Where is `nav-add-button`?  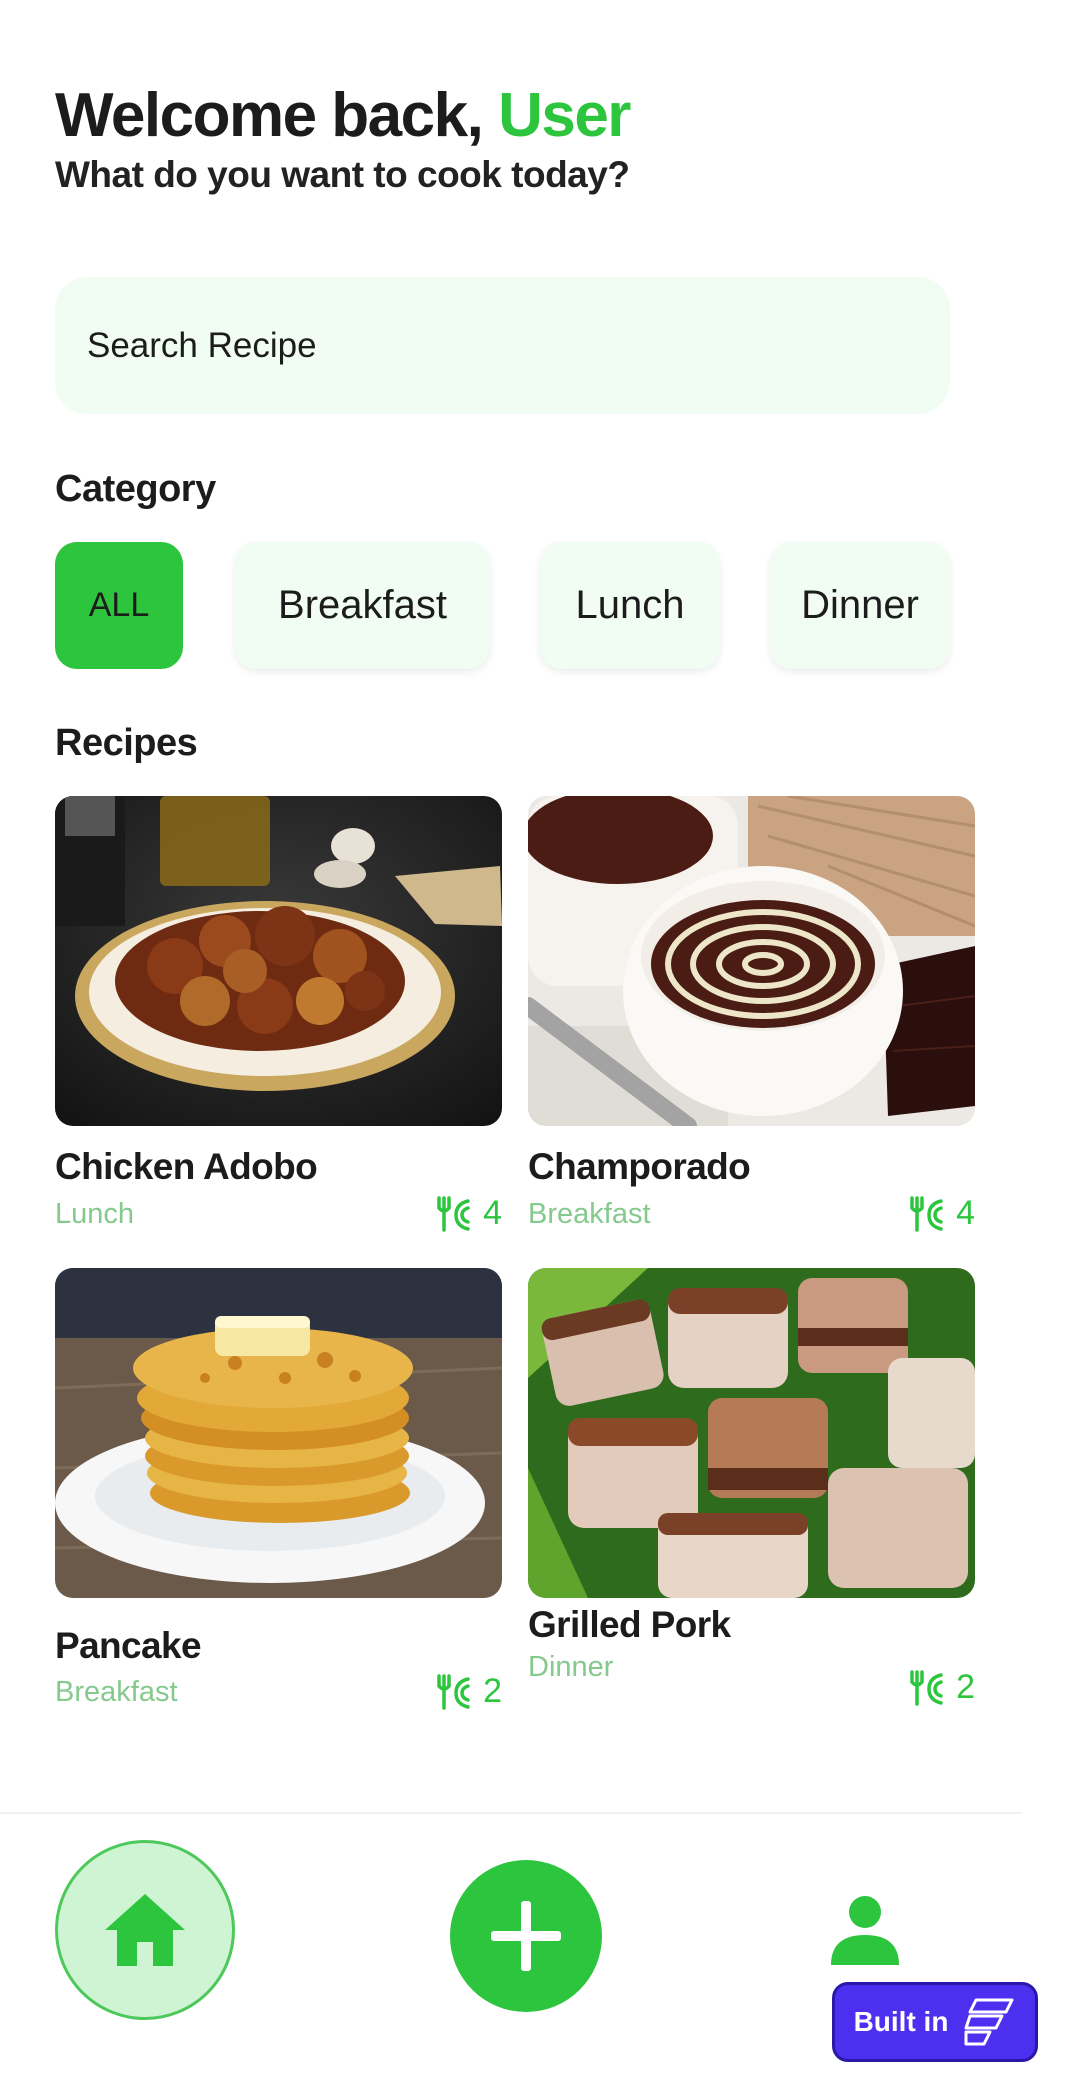 nav-add-button is located at coordinates (526, 1936).